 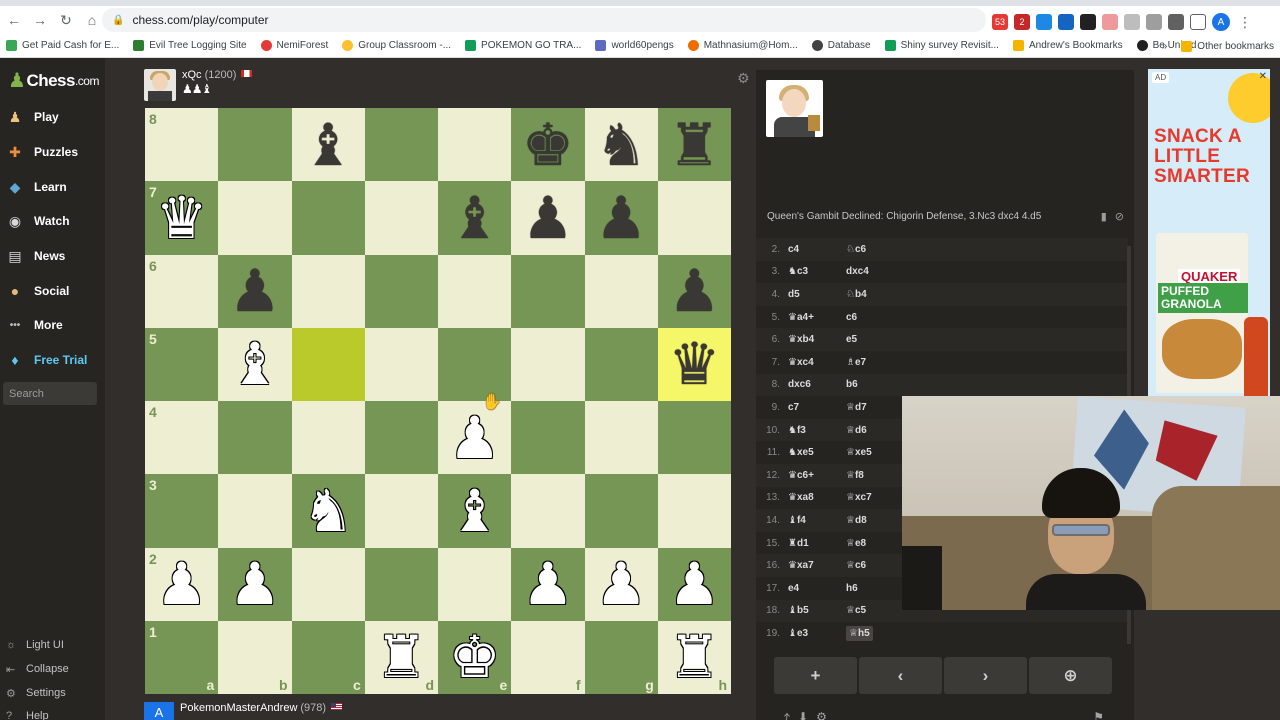 I want to click on square-f4, so click(x=548, y=438).